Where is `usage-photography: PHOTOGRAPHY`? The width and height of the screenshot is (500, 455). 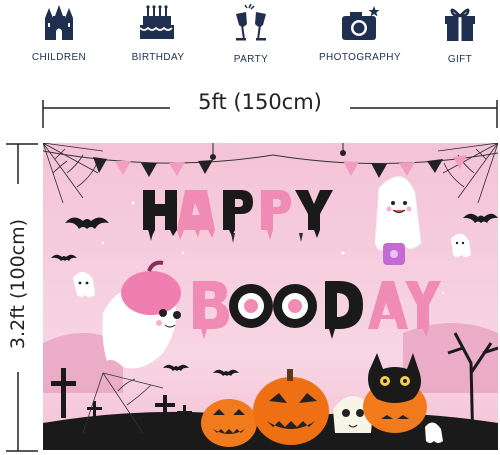
usage-photography: PHOTOGRAPHY is located at coordinates (360, 33).